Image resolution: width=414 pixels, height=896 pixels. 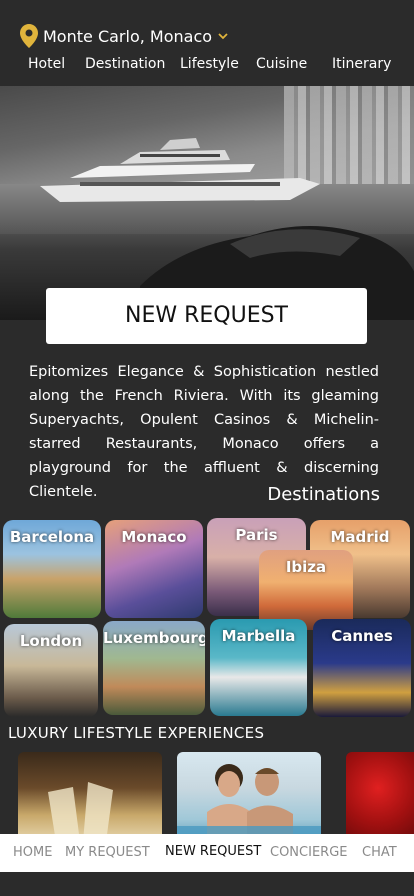 What do you see at coordinates (125, 64) in the screenshot?
I see `nav-destination: Destination` at bounding box center [125, 64].